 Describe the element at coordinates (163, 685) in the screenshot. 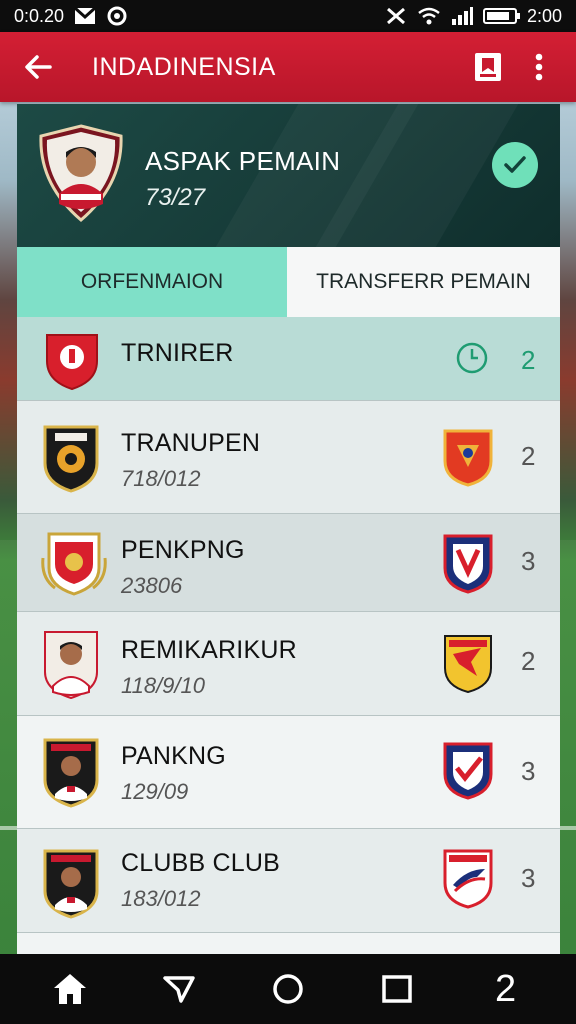

I see `list-item-date: 118/9/10` at that location.